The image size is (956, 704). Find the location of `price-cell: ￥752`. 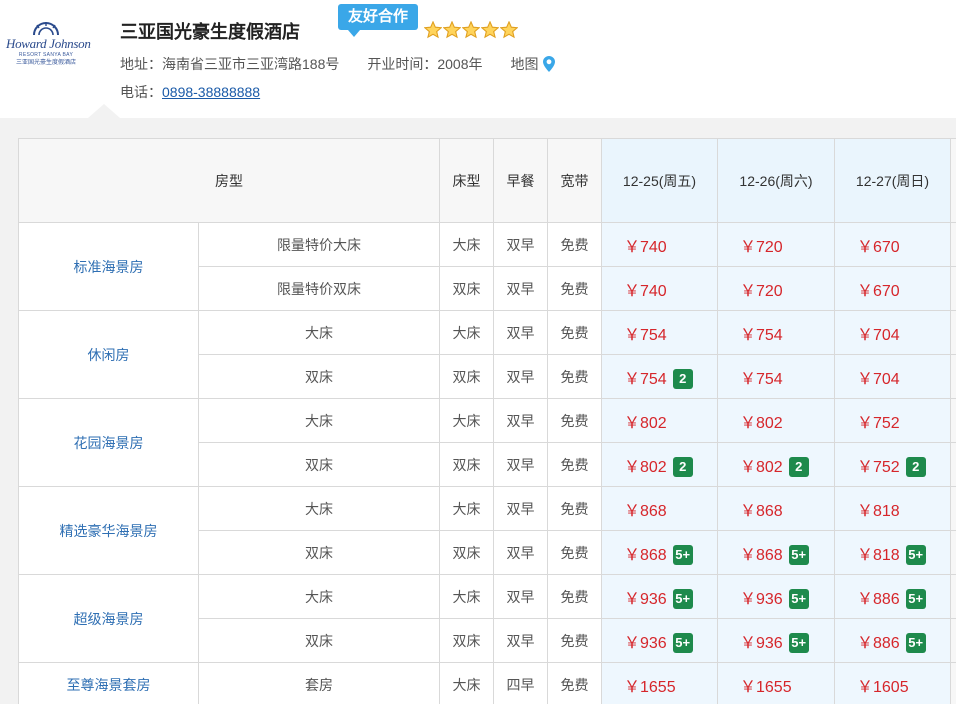

price-cell: ￥752 is located at coordinates (892, 420).